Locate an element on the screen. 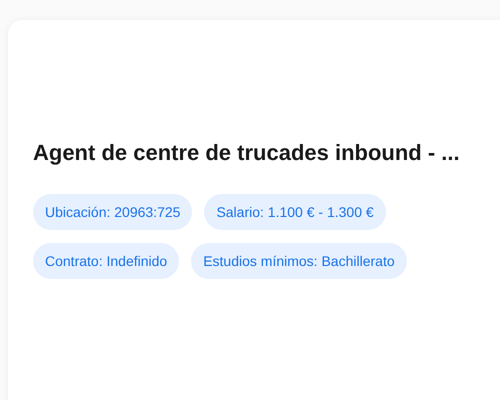 Image resolution: width=500 pixels, height=400 pixels. info-tag: Contrato: Indefinido is located at coordinates (106, 261).